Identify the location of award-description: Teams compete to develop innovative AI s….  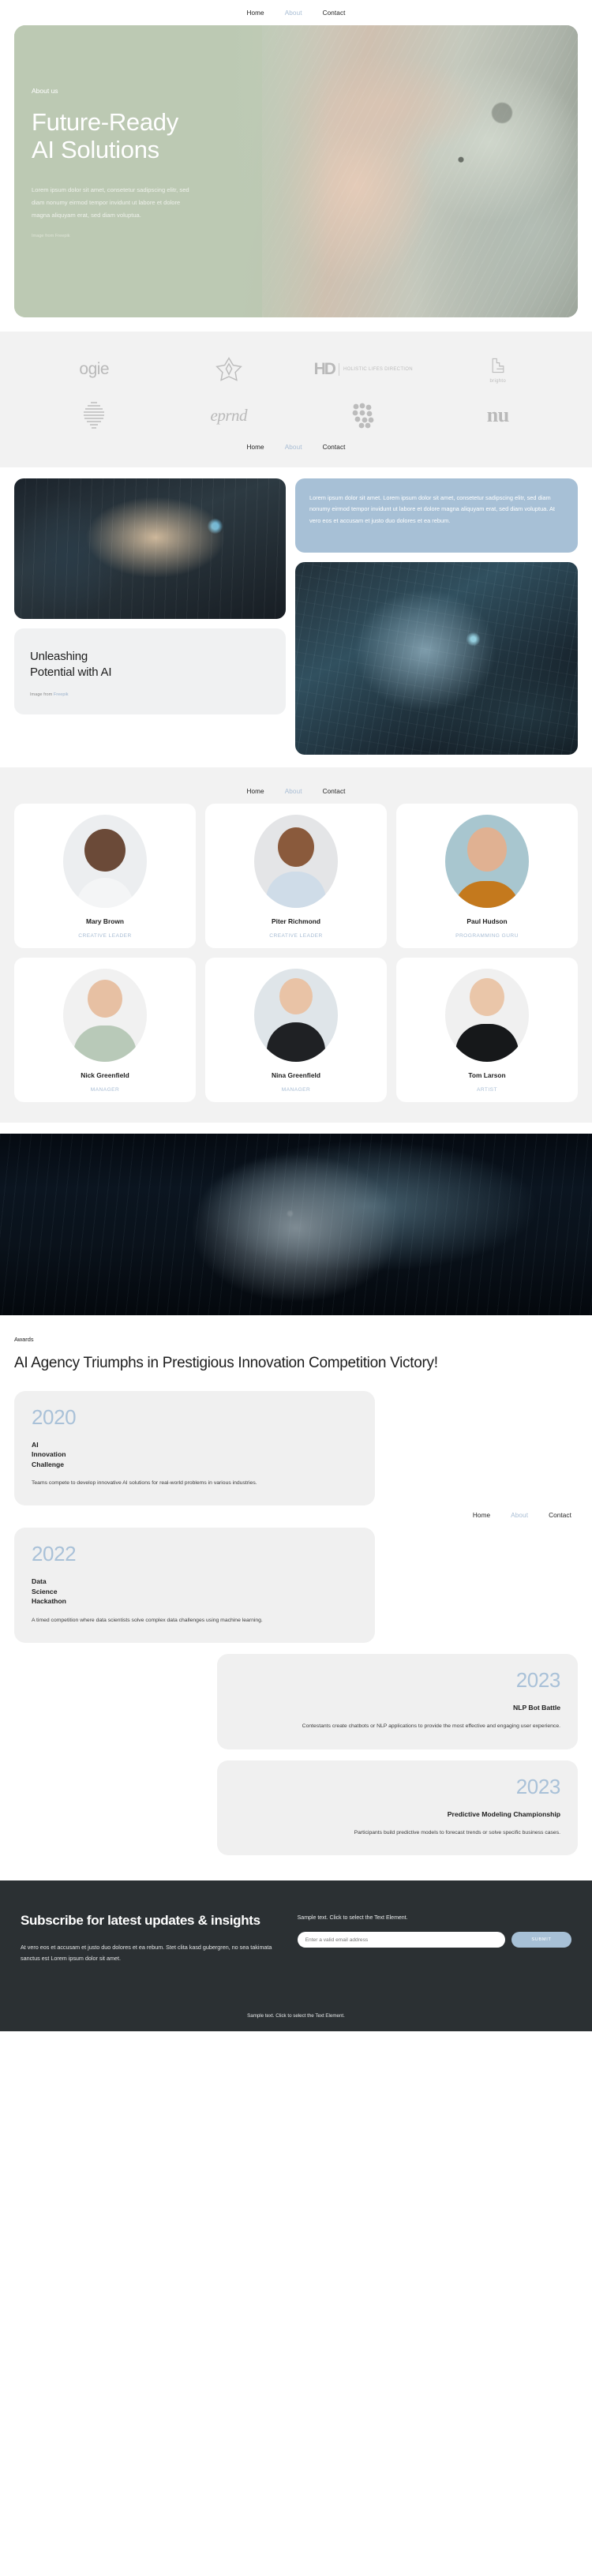
(144, 1483).